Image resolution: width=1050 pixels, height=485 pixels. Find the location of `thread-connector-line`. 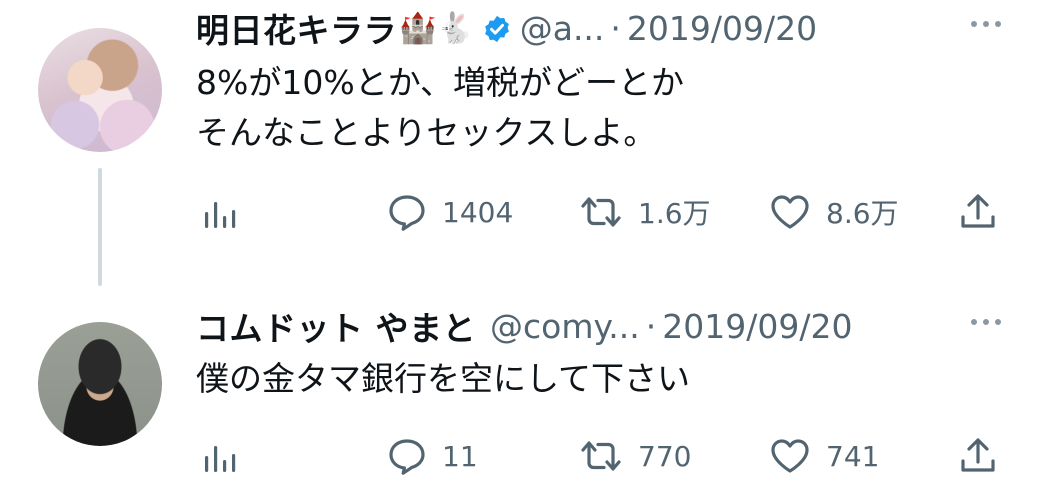

thread-connector-line is located at coordinates (100, 227).